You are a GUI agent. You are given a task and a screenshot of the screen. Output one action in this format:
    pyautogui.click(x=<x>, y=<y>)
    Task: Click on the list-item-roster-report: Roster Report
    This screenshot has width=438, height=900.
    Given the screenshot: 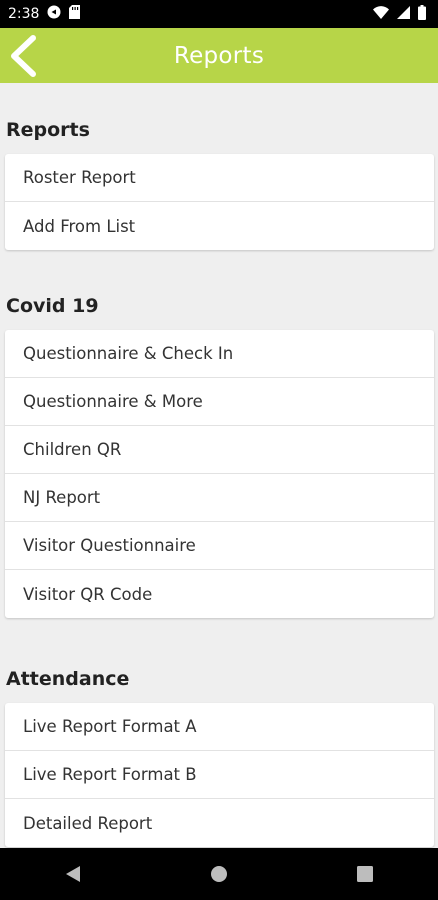 What is the action you would take?
    pyautogui.click(x=219, y=178)
    